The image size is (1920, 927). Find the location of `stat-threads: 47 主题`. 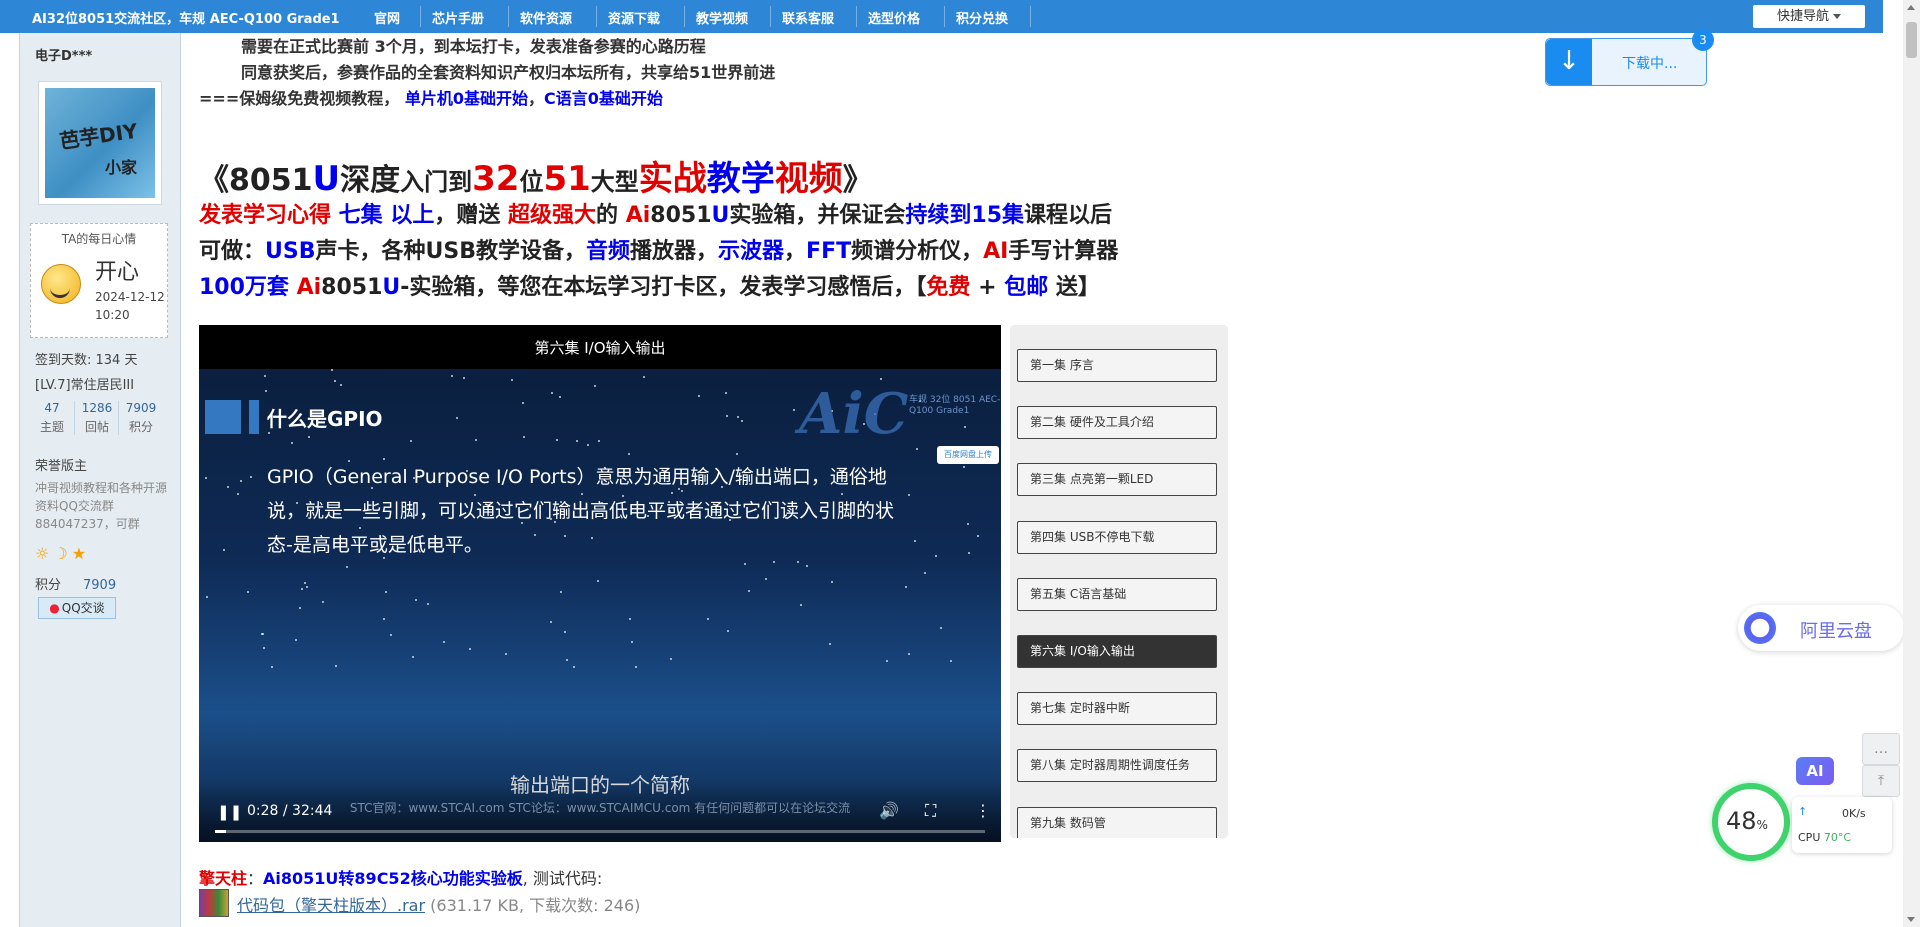

stat-threads: 47 主题 is located at coordinates (52, 418).